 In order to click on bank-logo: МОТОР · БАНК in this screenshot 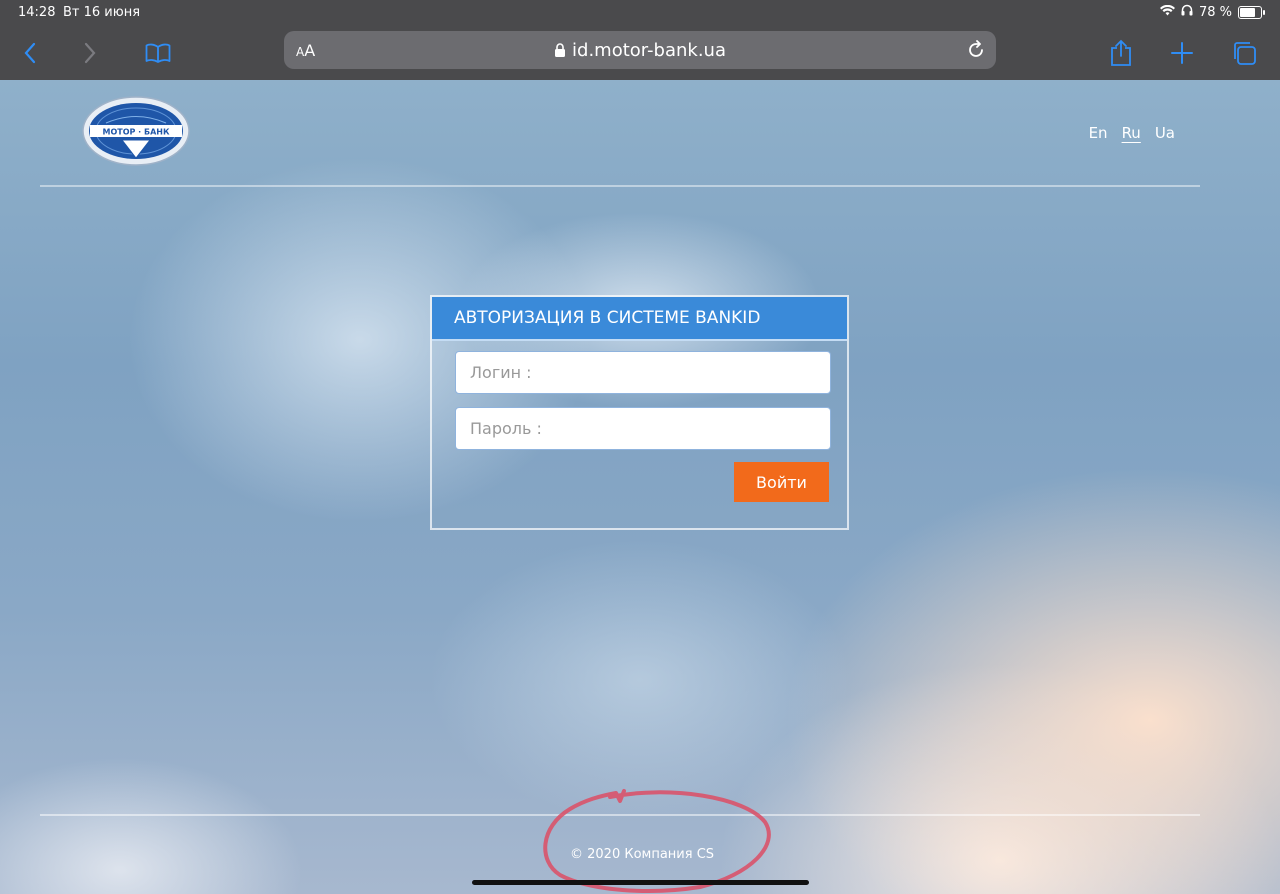, I will do `click(136, 131)`.